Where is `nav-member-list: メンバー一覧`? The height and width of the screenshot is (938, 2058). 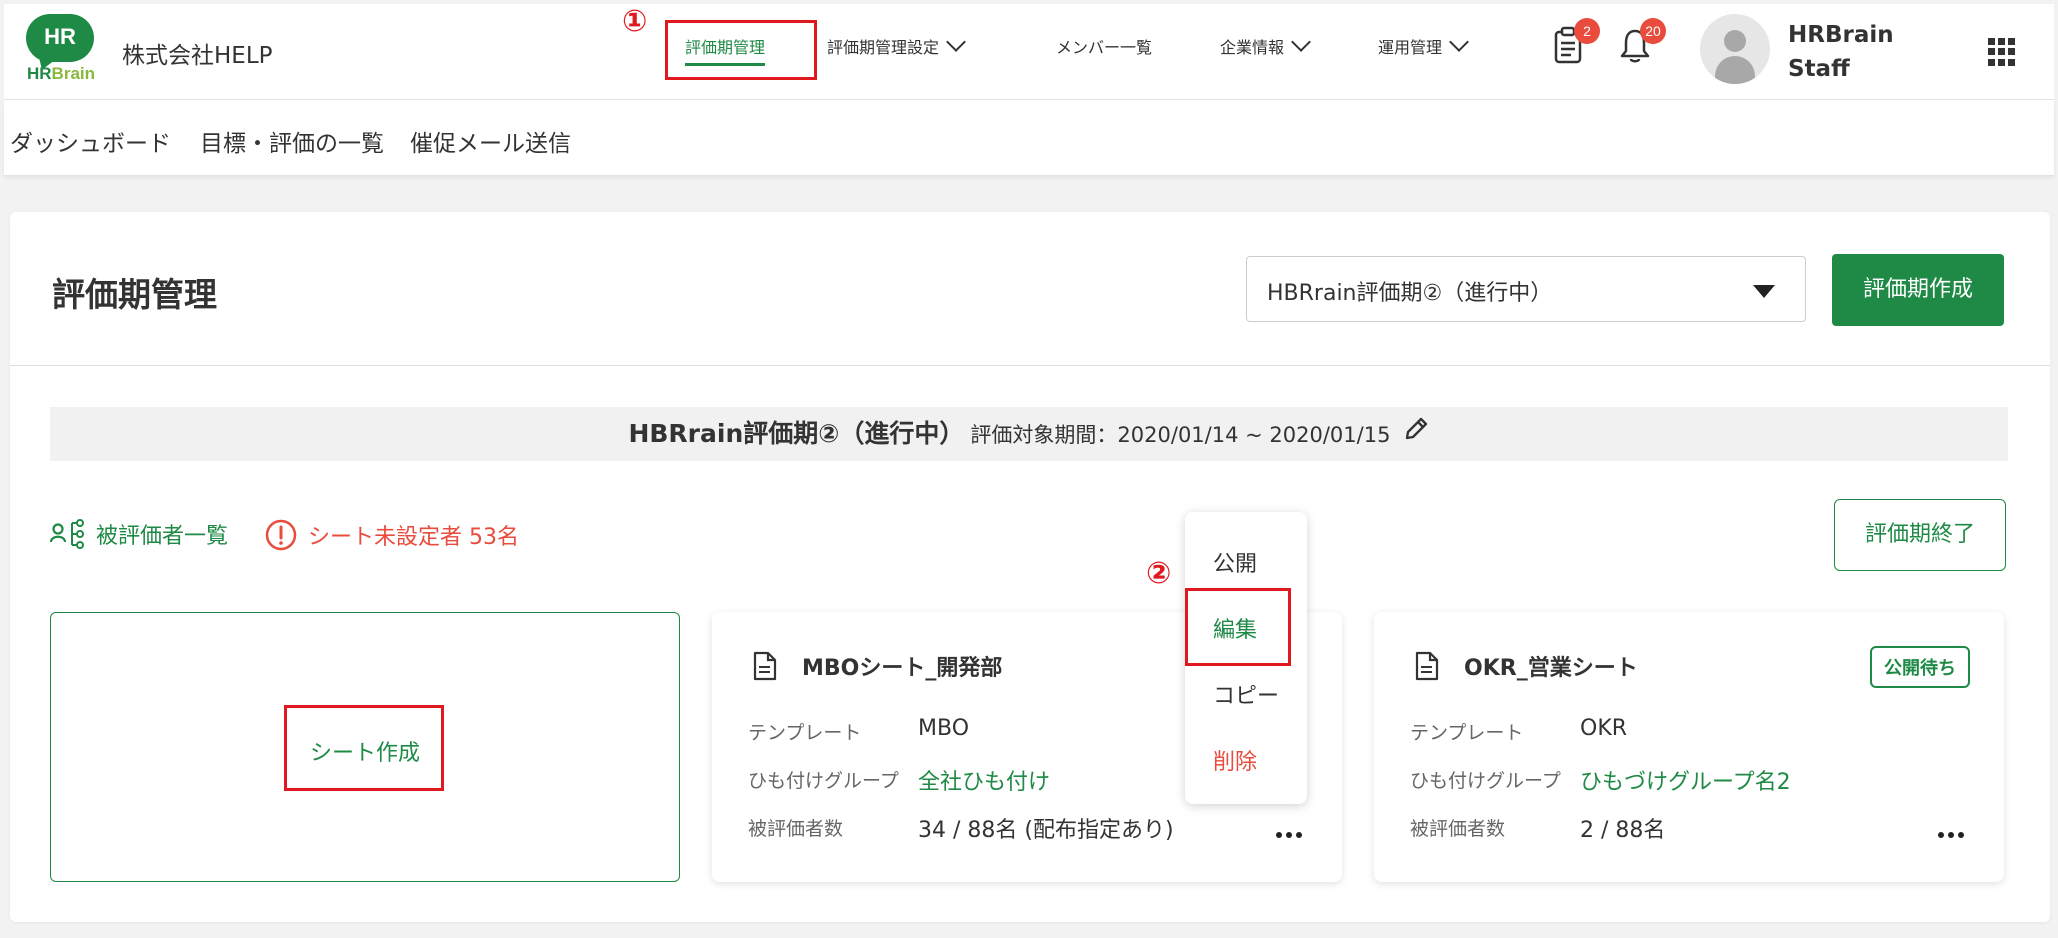
nav-member-list: メンバー一覧 is located at coordinates (1104, 46).